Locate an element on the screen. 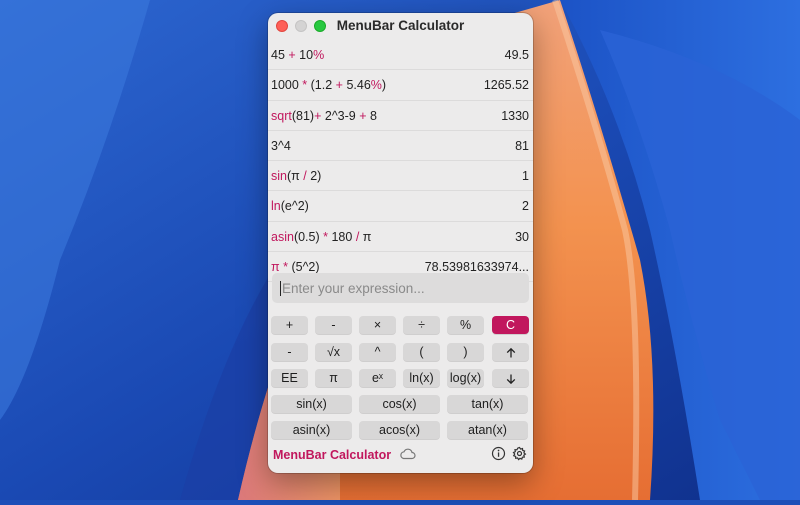 The height and width of the screenshot is (505, 800). history-expression: asin(0.5) * 180 / π is located at coordinates (321, 237).